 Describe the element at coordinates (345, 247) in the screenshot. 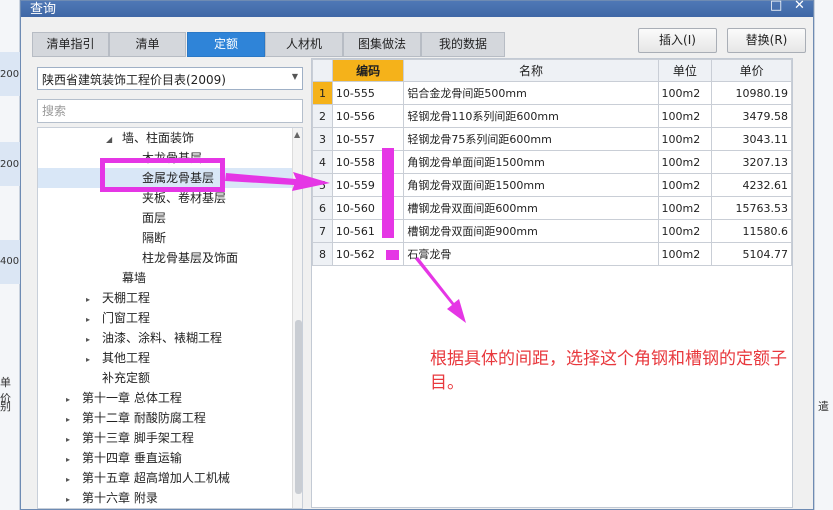

I see `annotation-arrows` at that location.